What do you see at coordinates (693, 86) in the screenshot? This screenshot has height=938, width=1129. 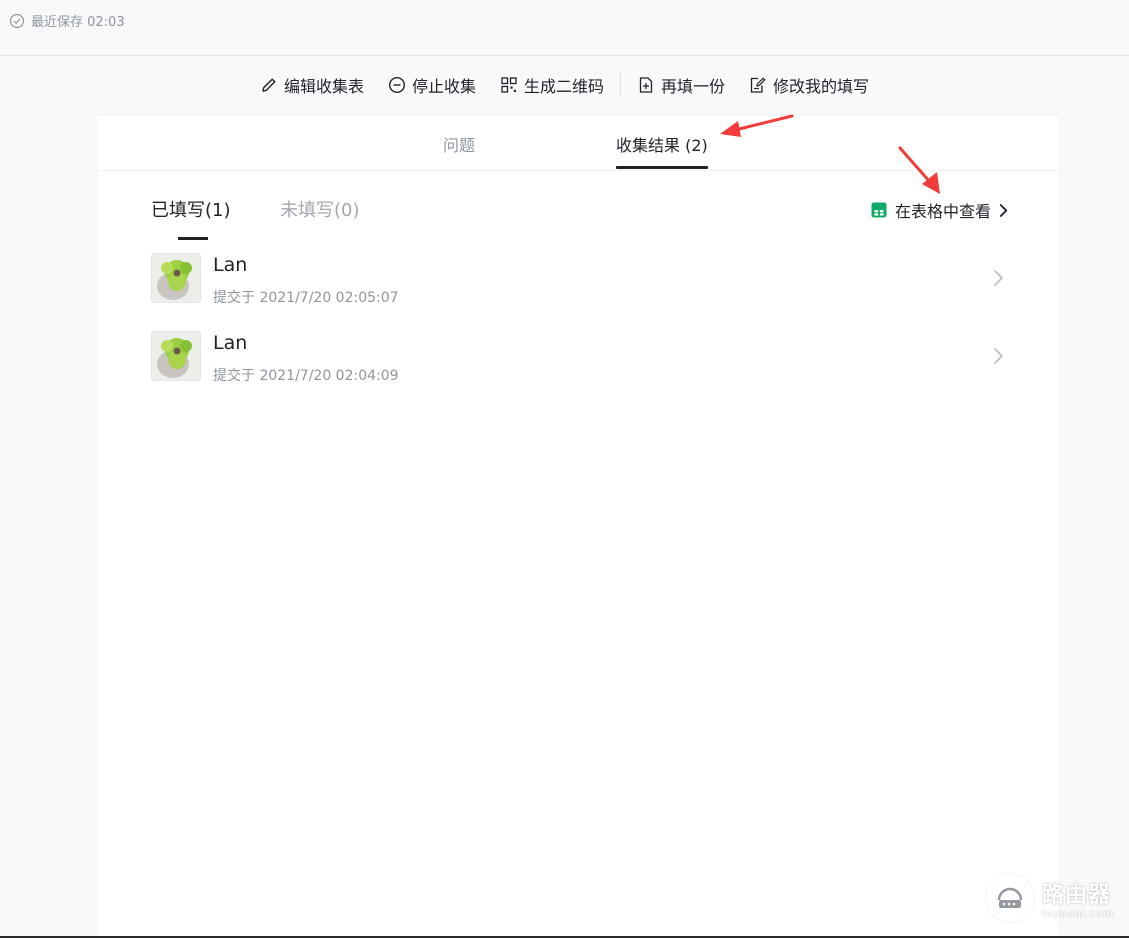 I see `refill-label: 再填一份` at bounding box center [693, 86].